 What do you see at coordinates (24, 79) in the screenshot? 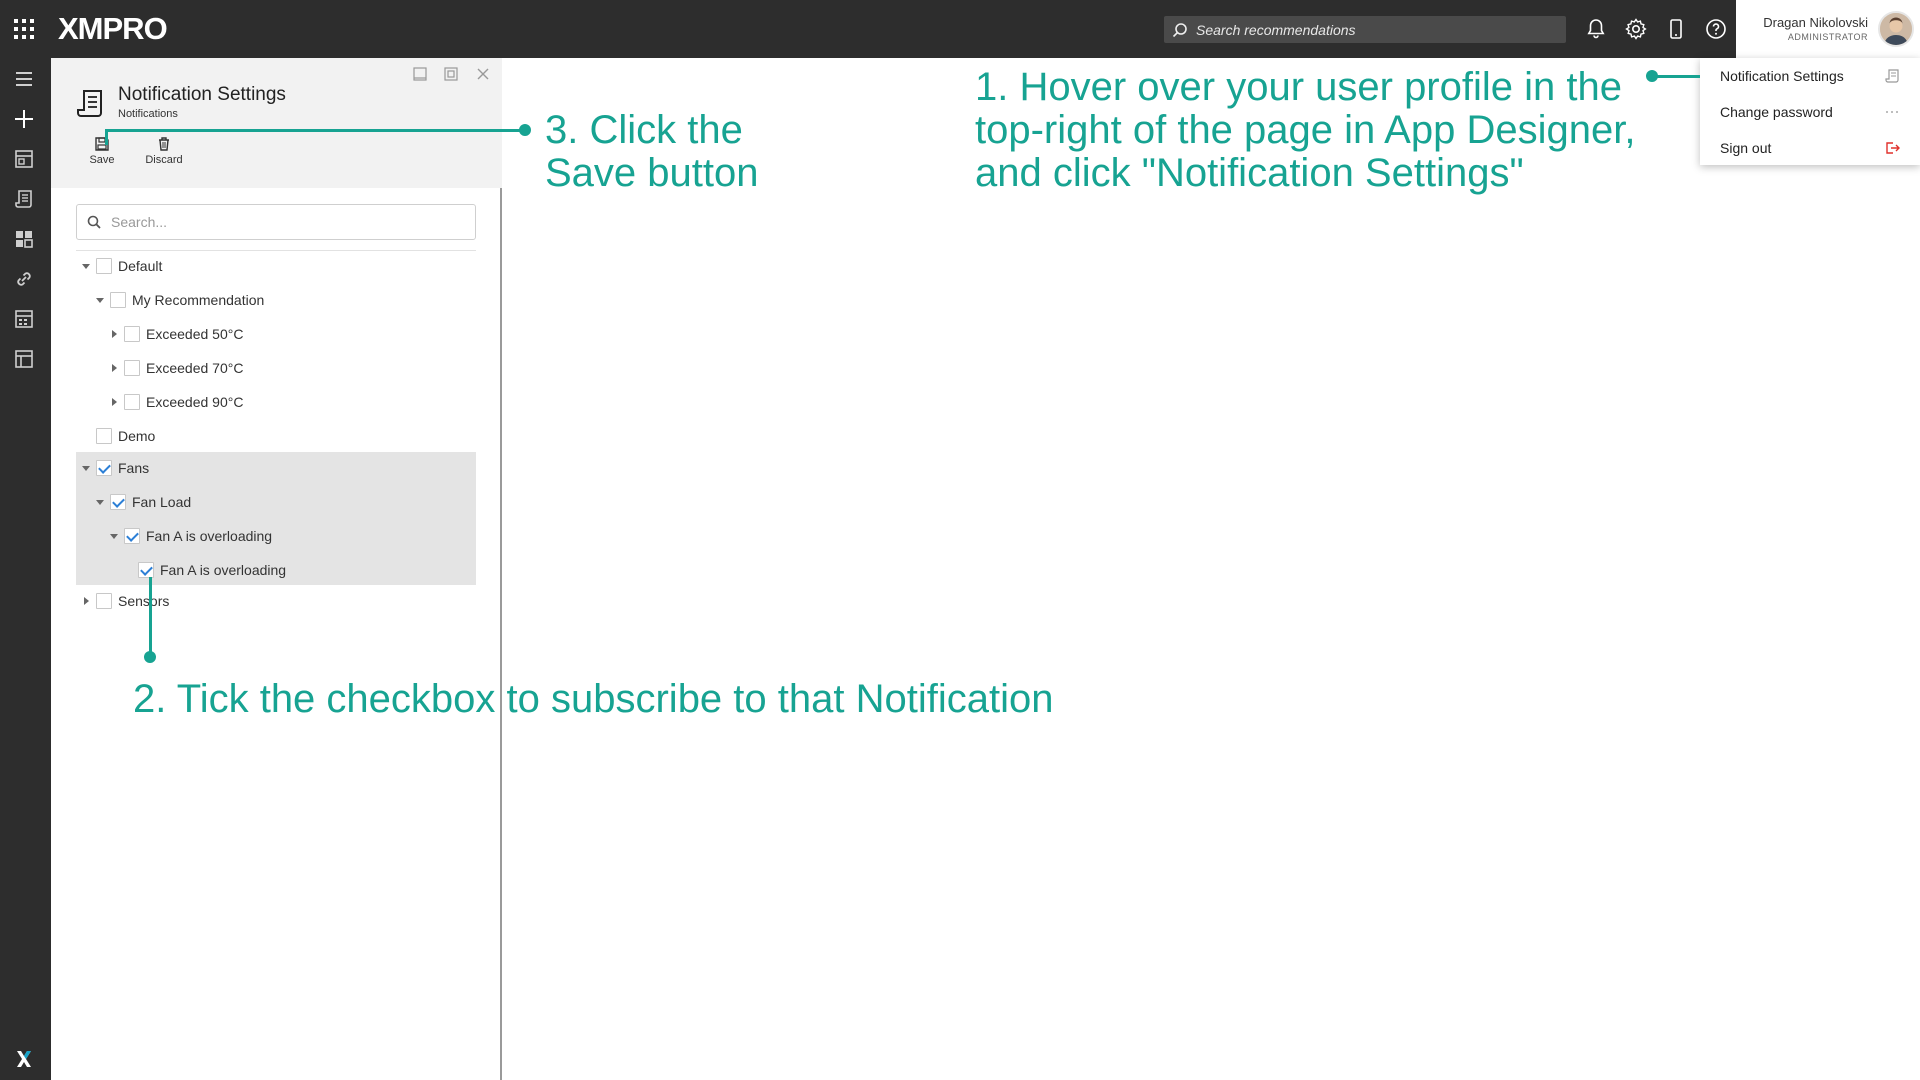
I see `hamburger-menu-icon` at bounding box center [24, 79].